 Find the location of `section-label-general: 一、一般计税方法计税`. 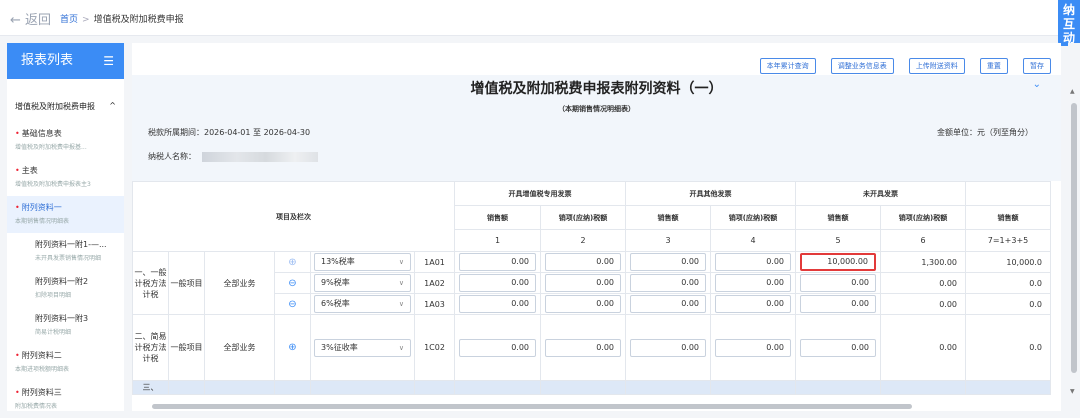

section-label-general: 一、一般计税方法计税 is located at coordinates (150, 283).